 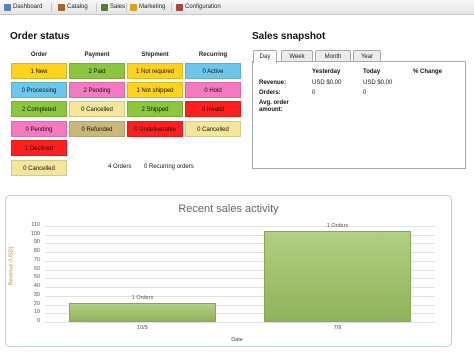 I want to click on nav-configuration-label: Configuration, so click(x=203, y=7).